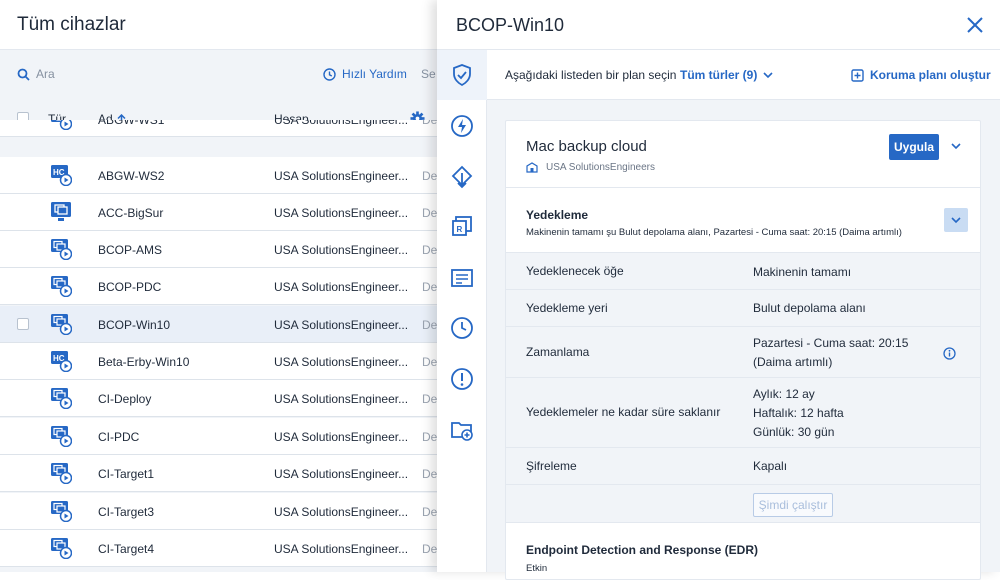 The height and width of the screenshot is (580, 1000). I want to click on device-name: CI-Target4, so click(126, 549).